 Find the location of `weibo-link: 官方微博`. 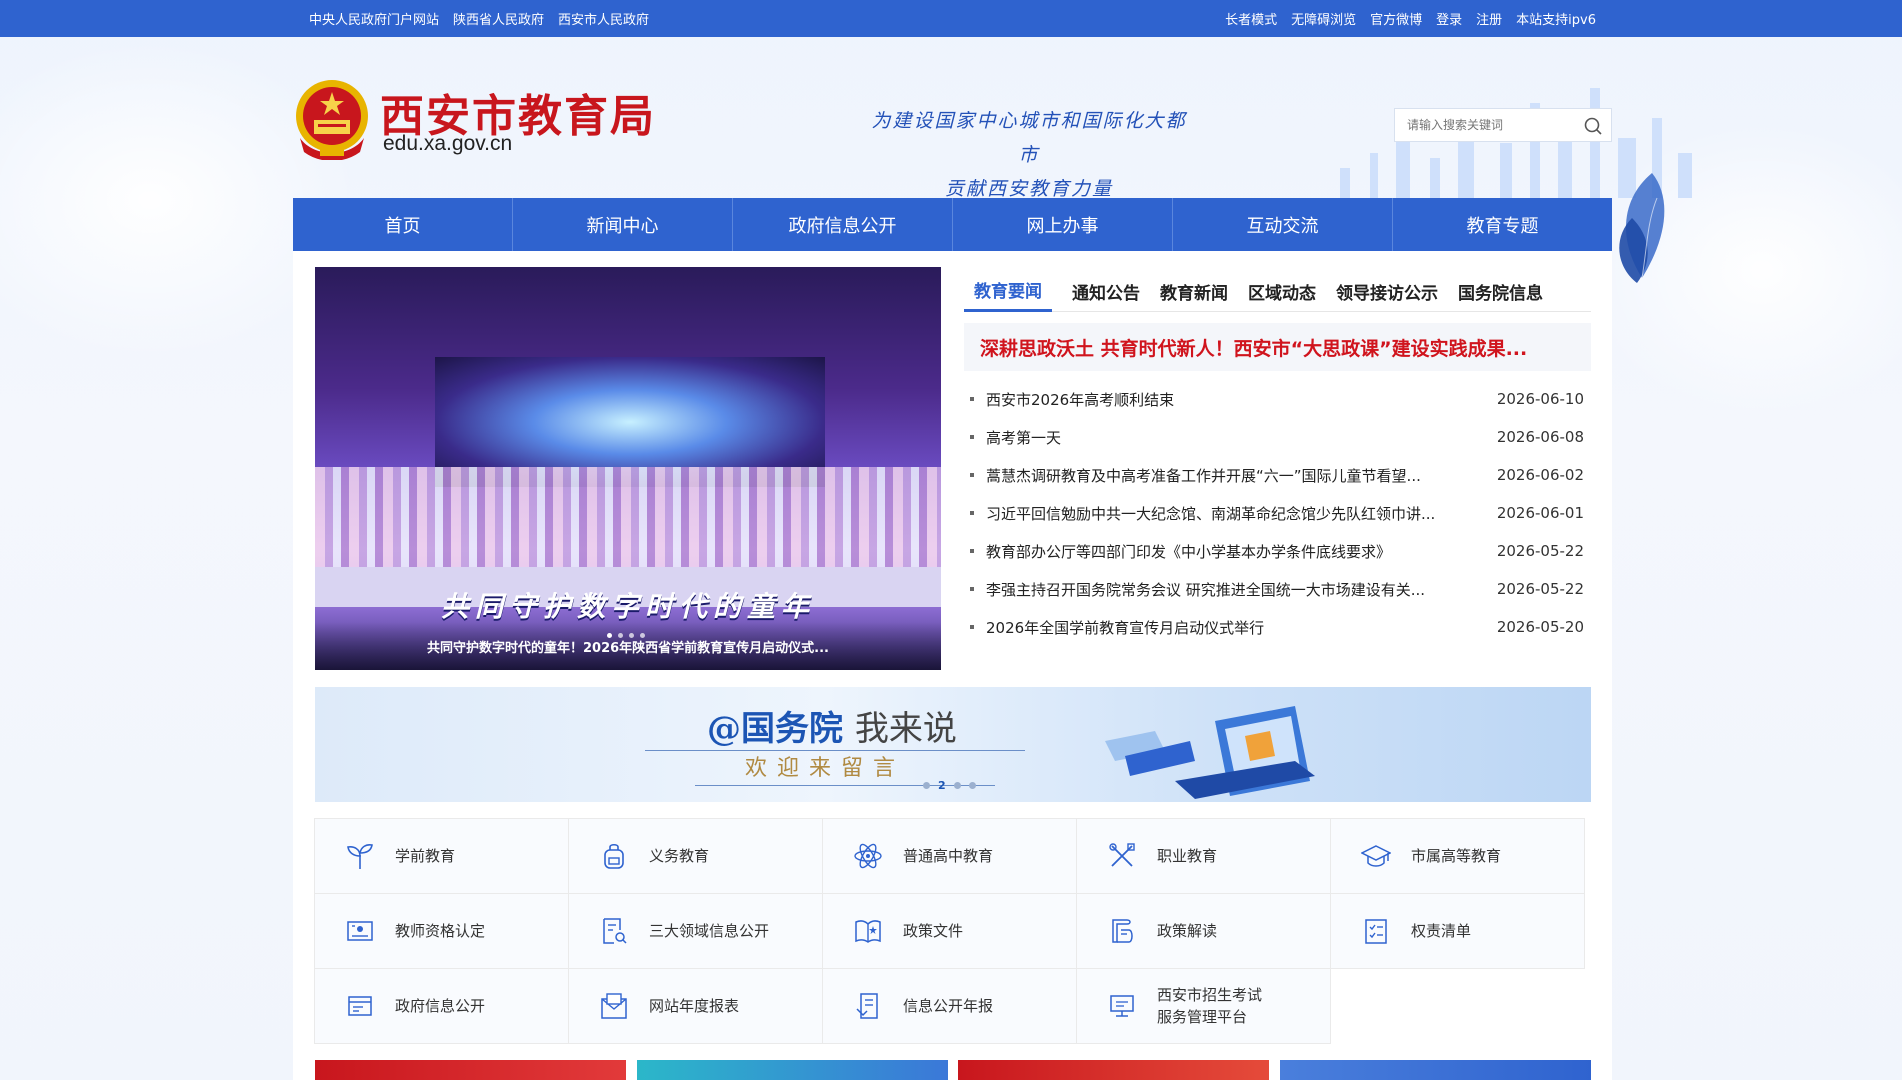

weibo-link: 官方微博 is located at coordinates (1396, 18).